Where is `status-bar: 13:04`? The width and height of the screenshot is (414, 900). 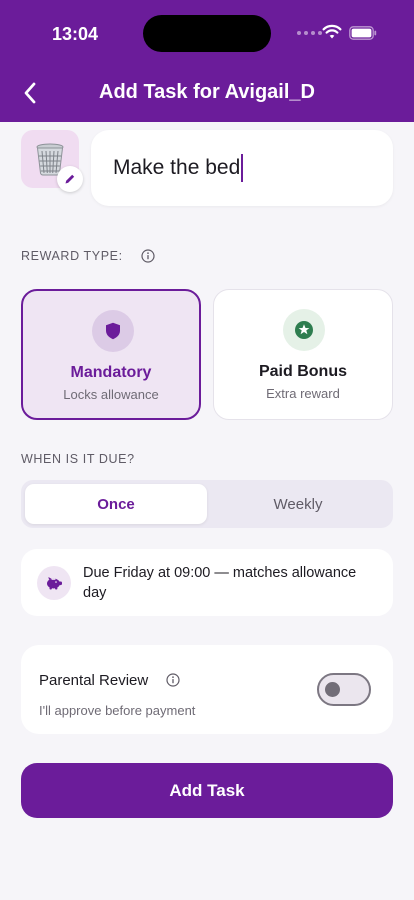
status-bar: 13:04 is located at coordinates (207, 30).